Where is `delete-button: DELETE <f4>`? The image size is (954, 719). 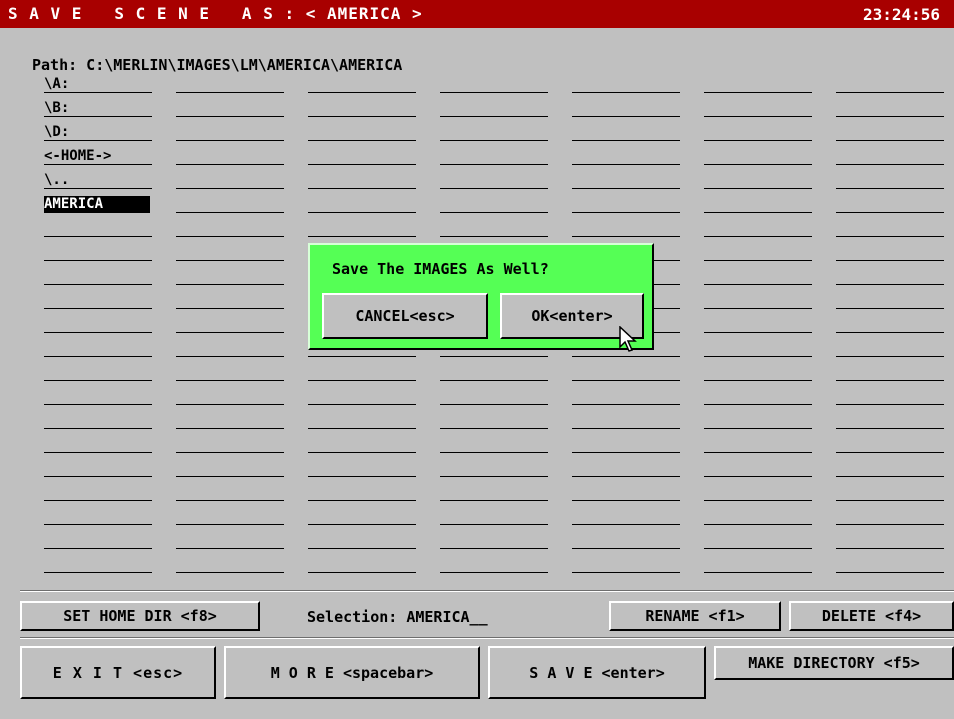
delete-button: DELETE <f4> is located at coordinates (871, 616).